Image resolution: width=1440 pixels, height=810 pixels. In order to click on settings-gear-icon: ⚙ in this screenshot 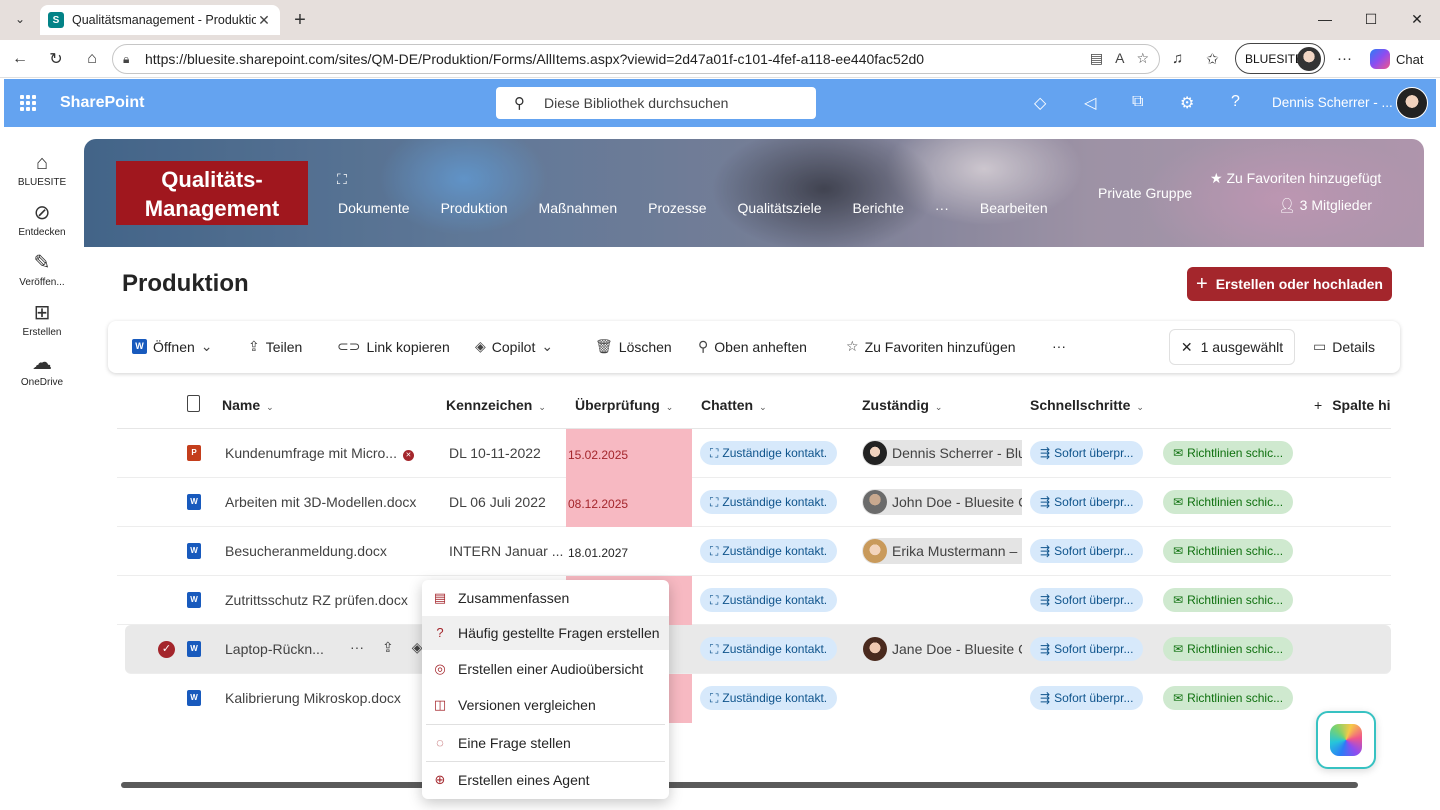, I will do `click(1187, 103)`.